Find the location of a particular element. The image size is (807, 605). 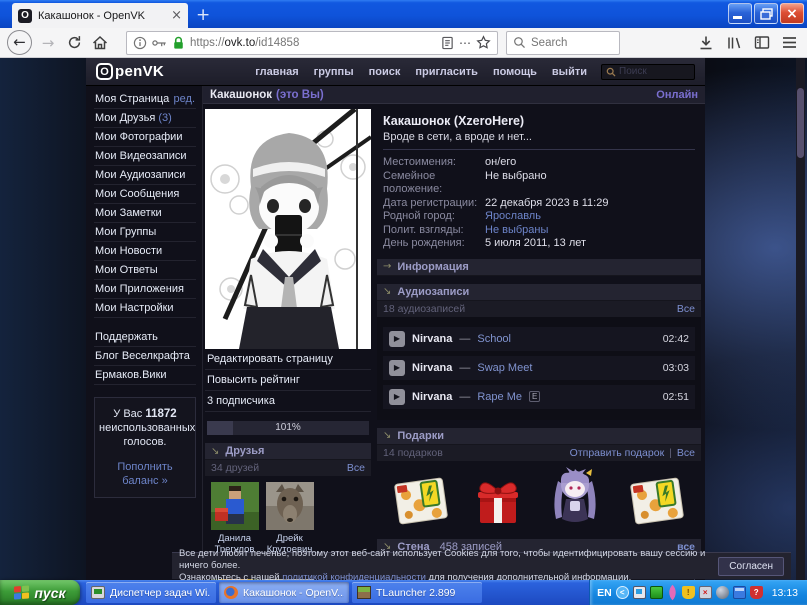

nav-home: главная is located at coordinates (276, 72).